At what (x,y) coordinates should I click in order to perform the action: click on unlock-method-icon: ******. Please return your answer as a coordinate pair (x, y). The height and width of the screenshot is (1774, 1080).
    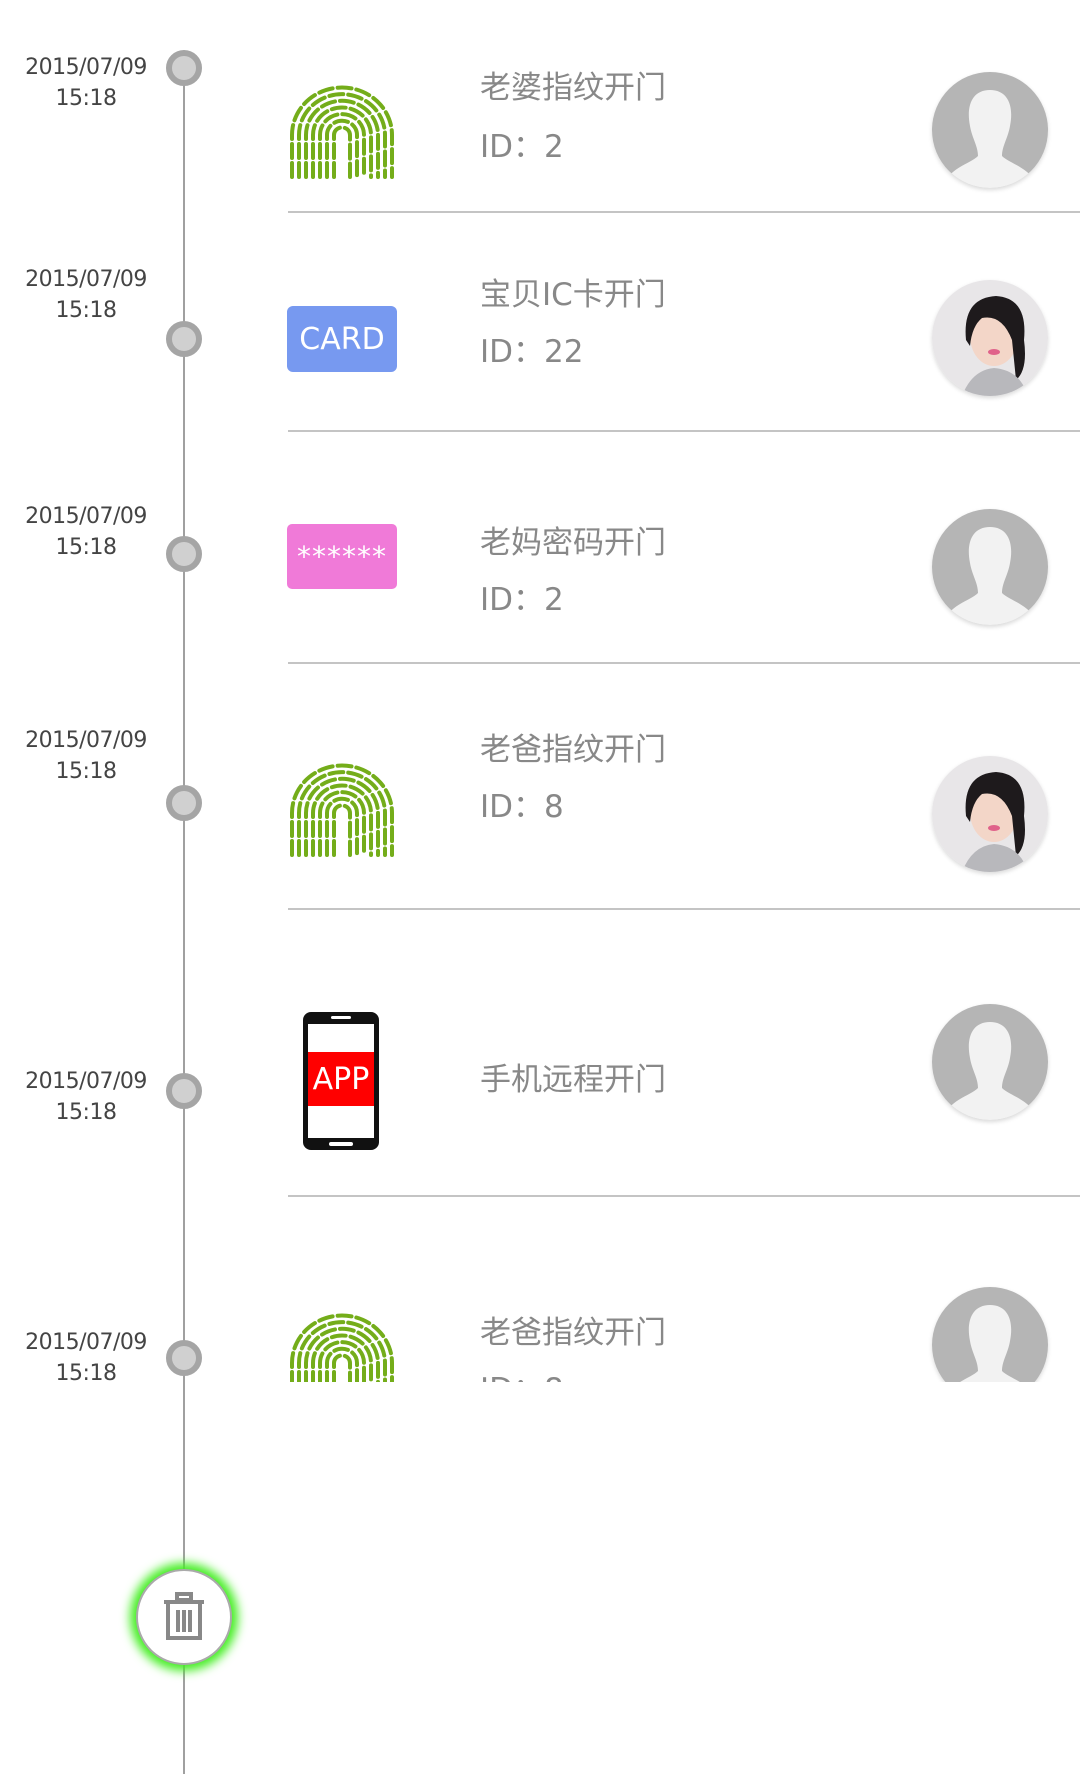
    Looking at the image, I should click on (342, 556).